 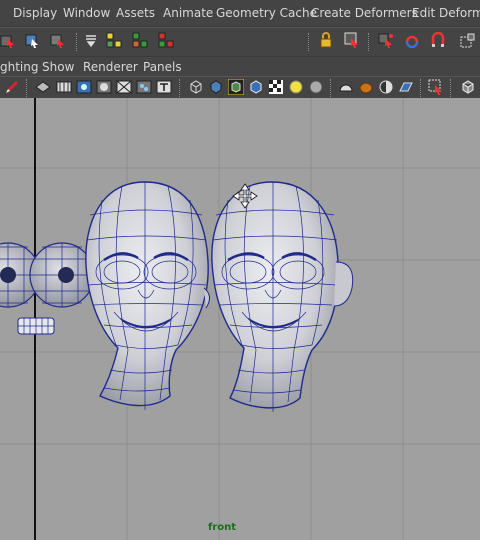 What do you see at coordinates (86, 13) in the screenshot?
I see `menu-window: Window` at bounding box center [86, 13].